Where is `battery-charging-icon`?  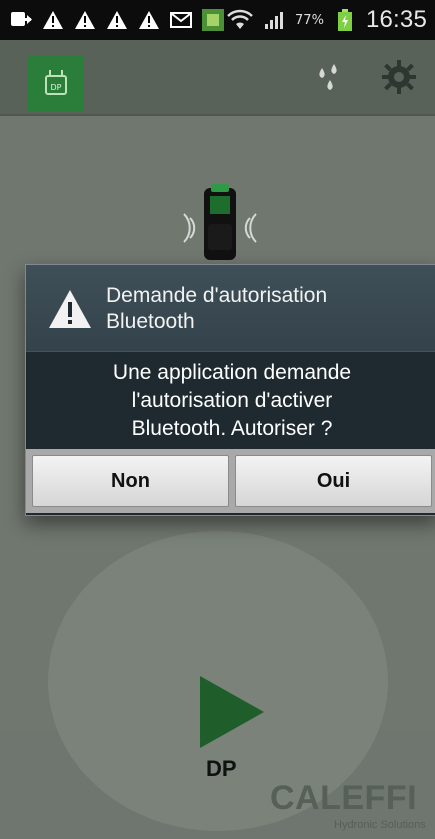 battery-charging-icon is located at coordinates (345, 20).